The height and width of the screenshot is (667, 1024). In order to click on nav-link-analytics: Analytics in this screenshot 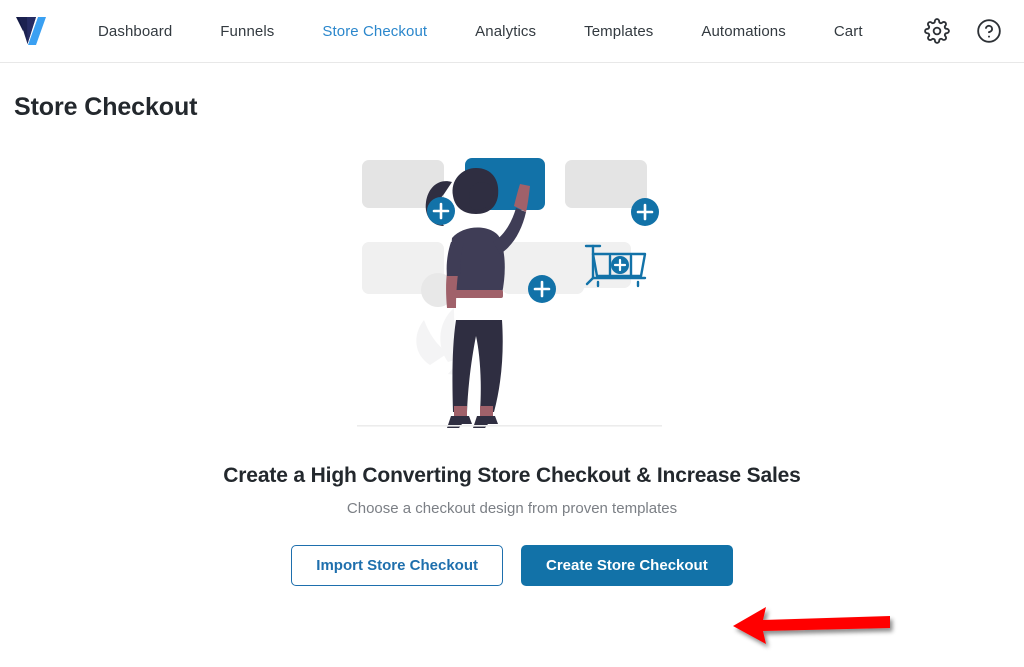, I will do `click(505, 31)`.